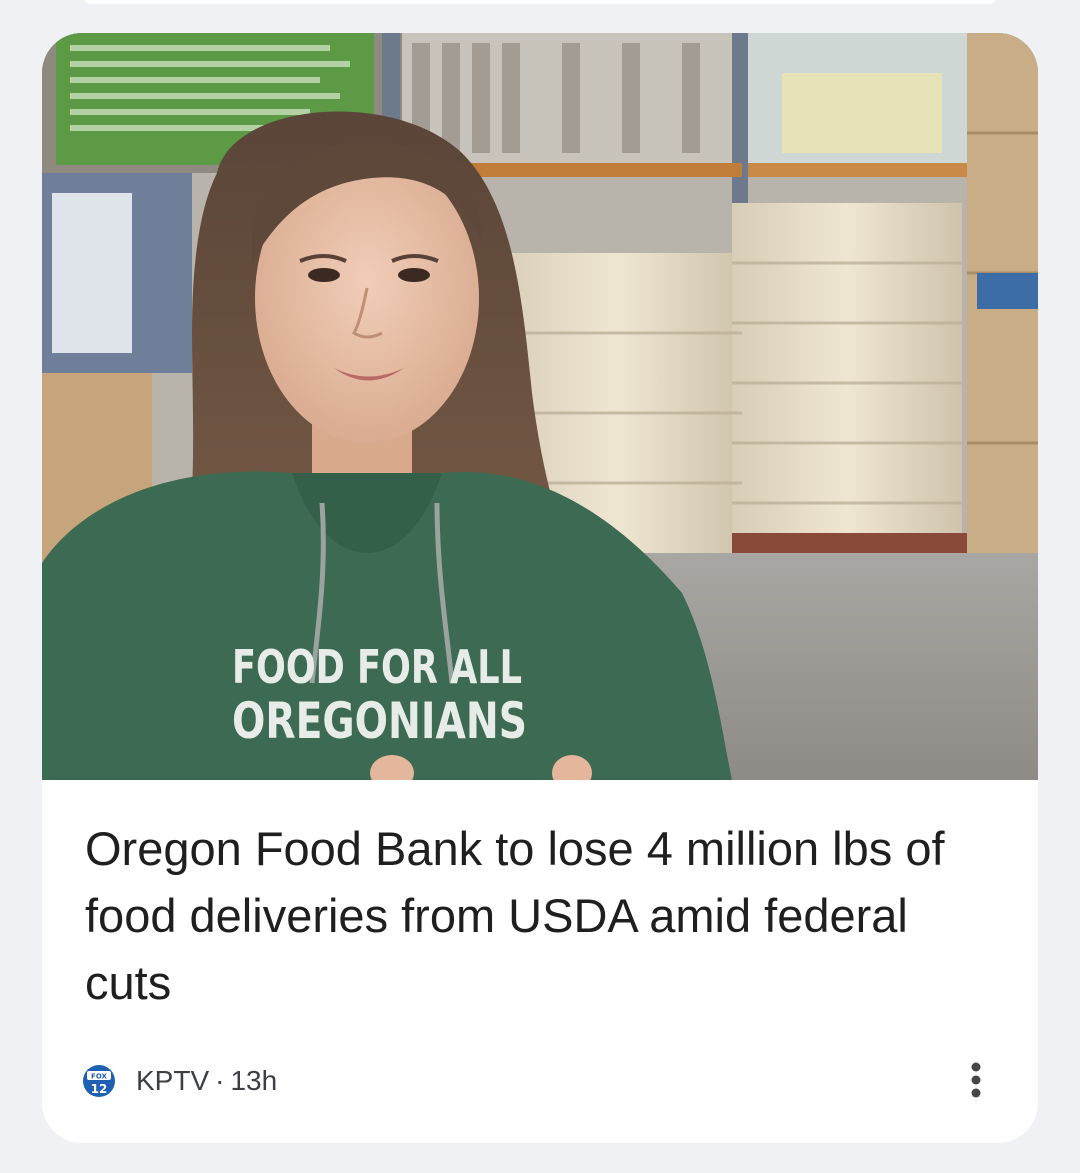 The width and height of the screenshot is (1080, 1173). I want to click on more-options-button, so click(976, 1080).